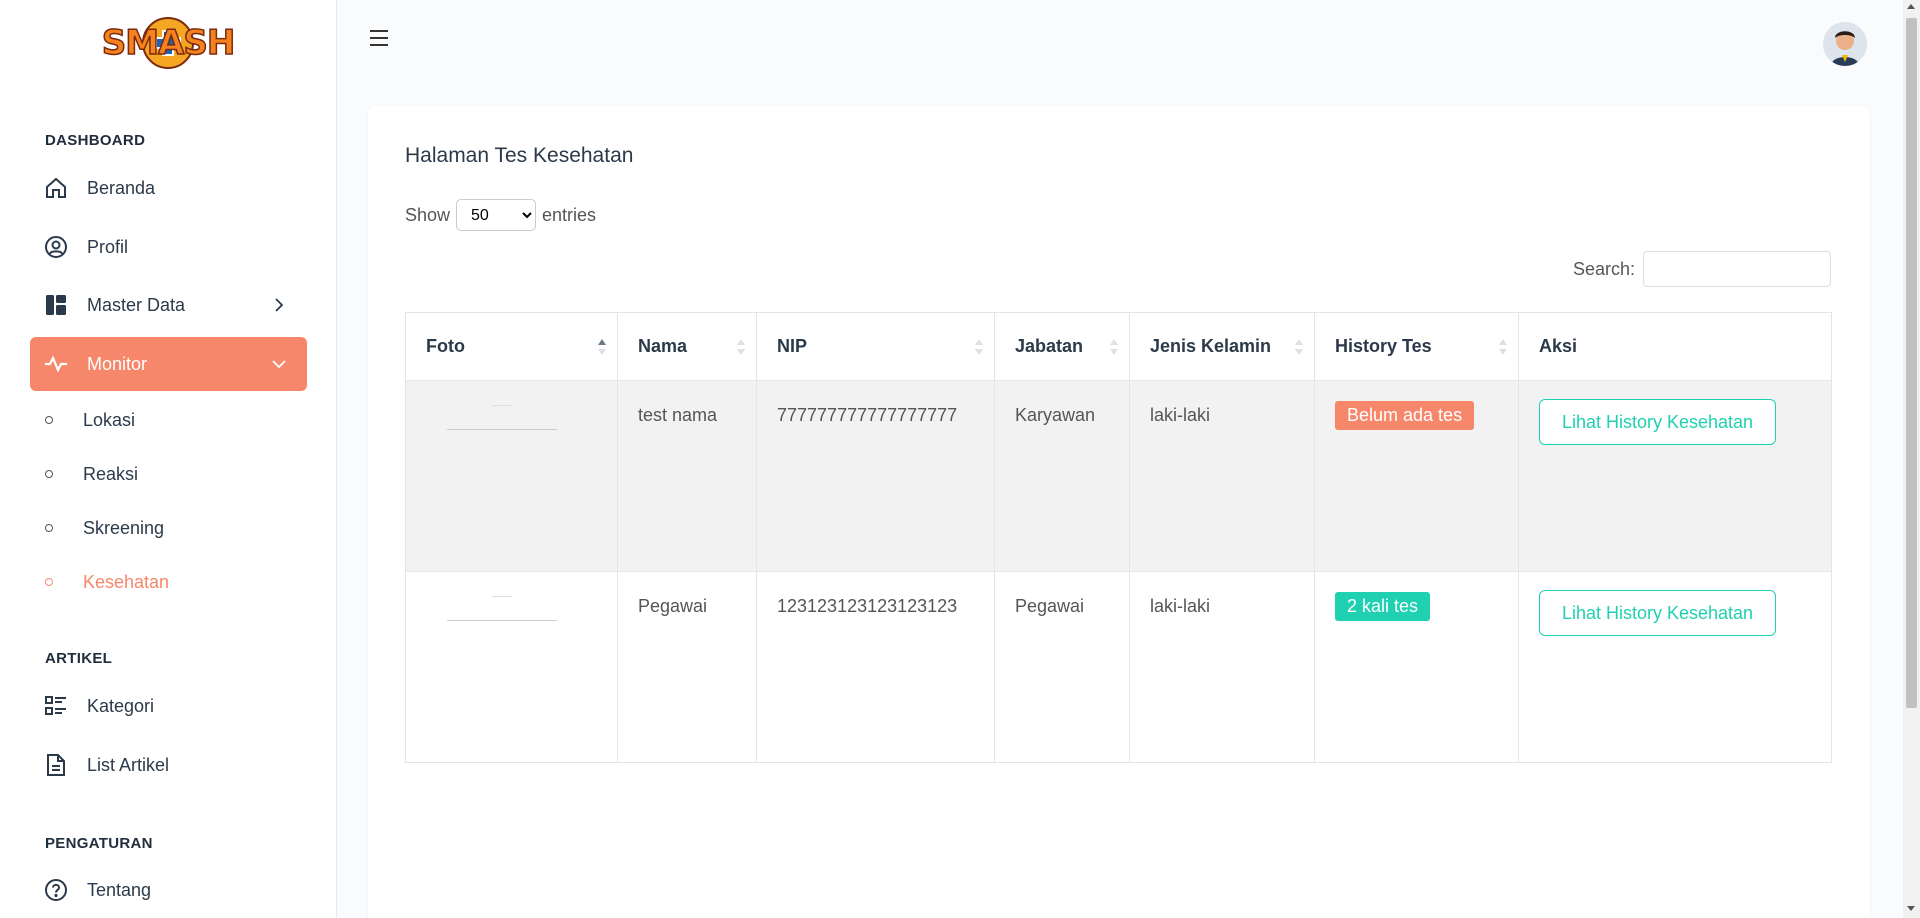 The image size is (1920, 918). I want to click on section-artikel: ARTIKEL, so click(79, 658).